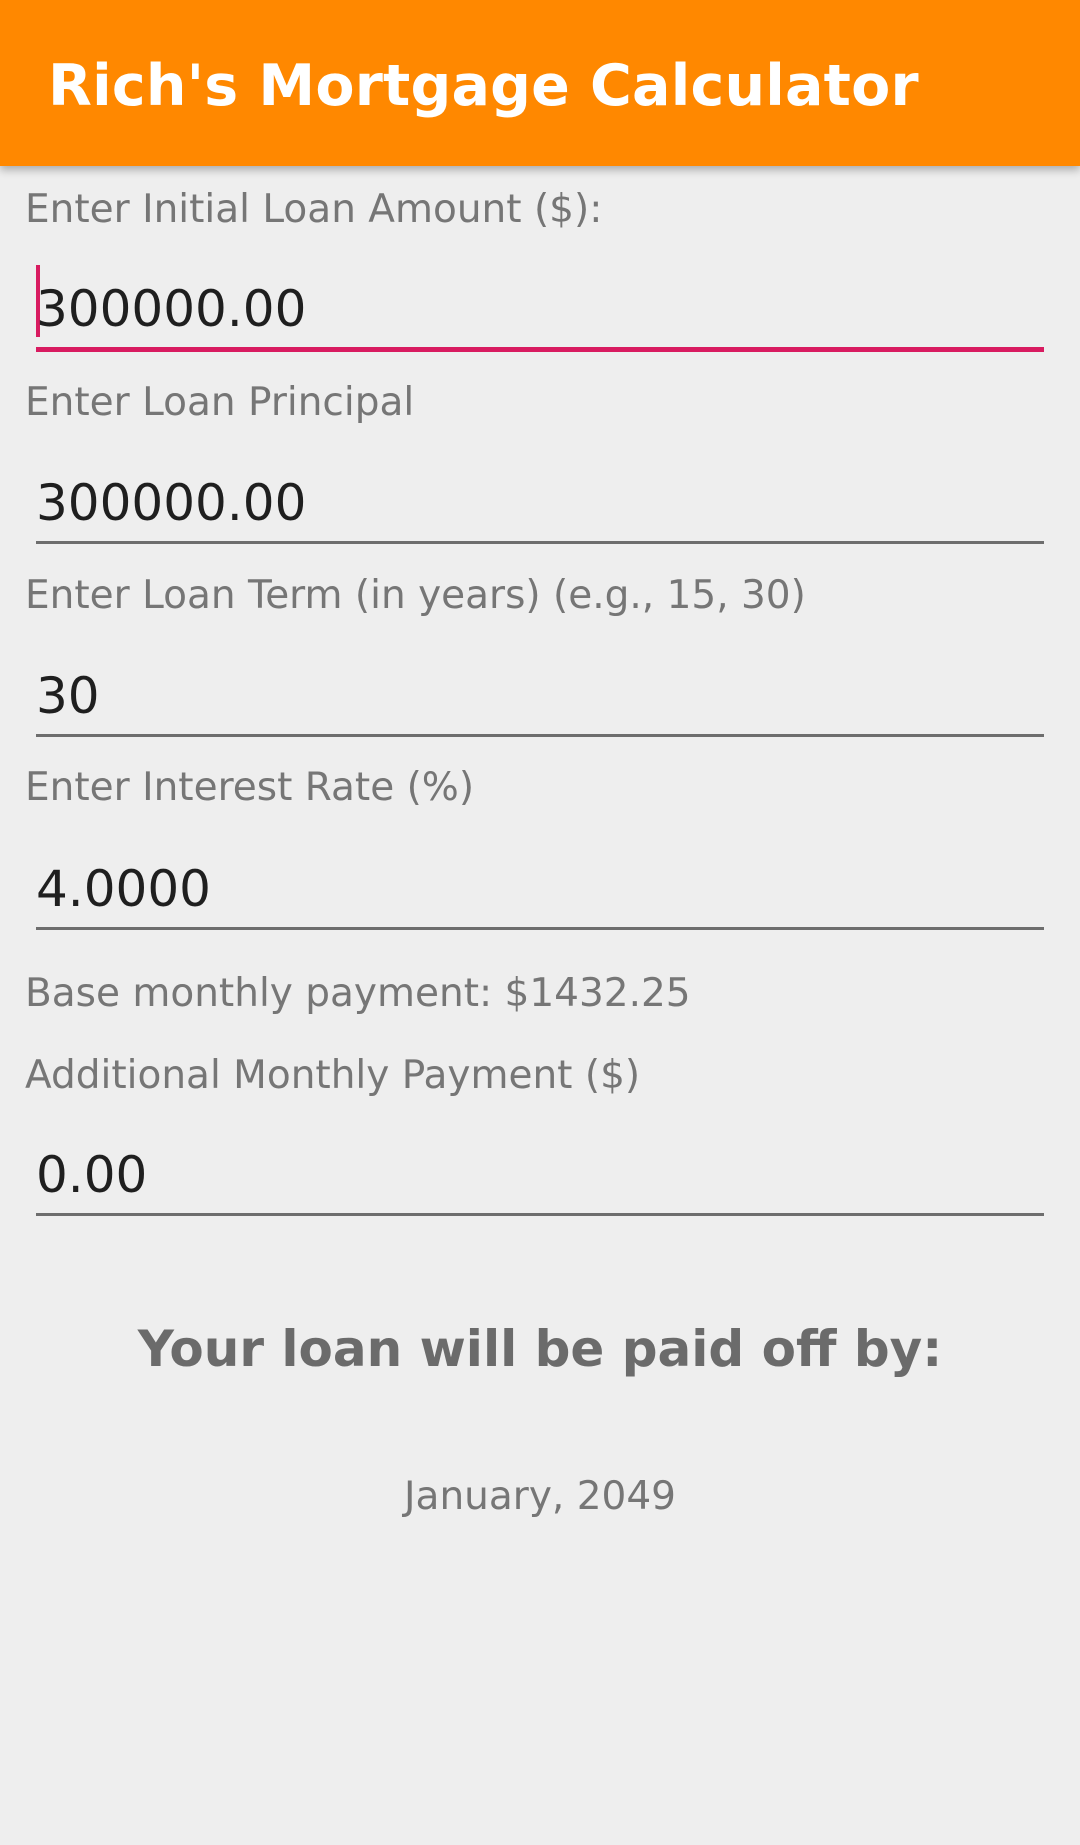 This screenshot has height=1845, width=1080. I want to click on loan-principal-value: 300000.00, so click(171, 503).